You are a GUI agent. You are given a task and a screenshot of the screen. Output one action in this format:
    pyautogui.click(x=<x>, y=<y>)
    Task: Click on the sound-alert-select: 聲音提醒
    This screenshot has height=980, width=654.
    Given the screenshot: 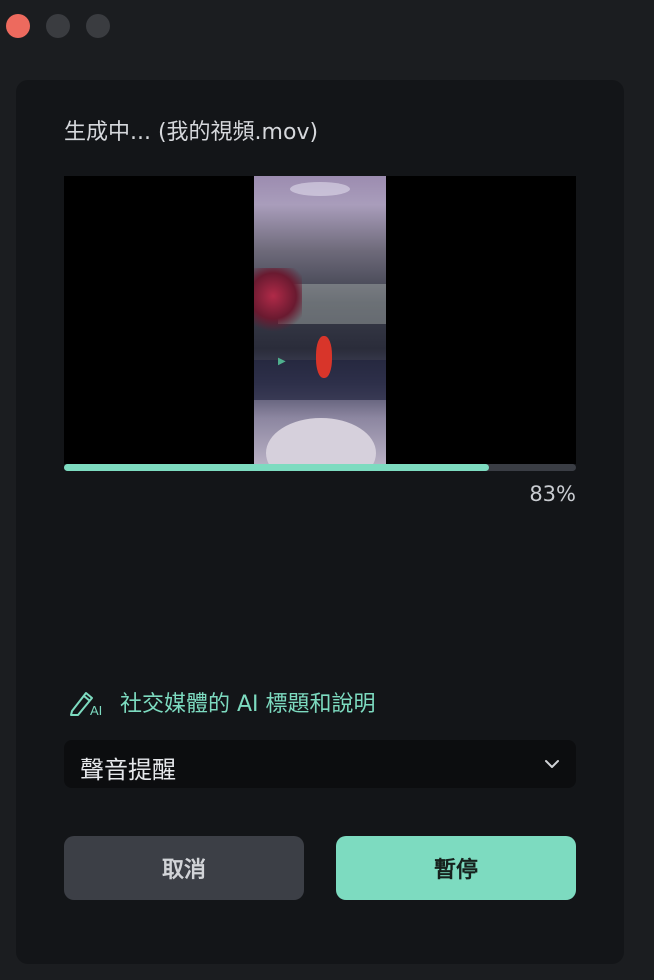 What is the action you would take?
    pyautogui.click(x=320, y=764)
    